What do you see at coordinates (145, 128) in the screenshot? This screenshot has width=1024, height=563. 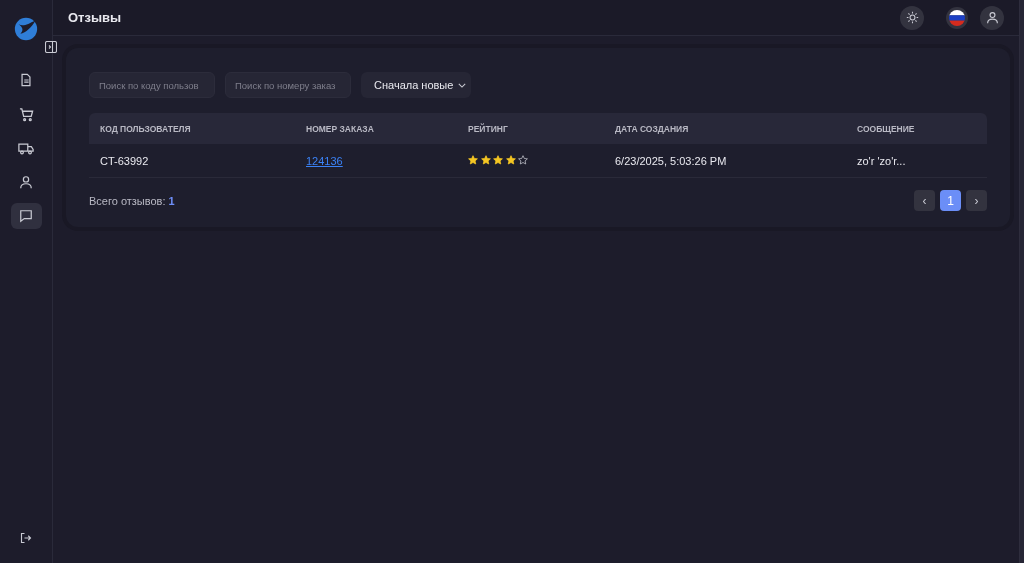 I see `column-header: КОД ПОЛЬЗОВАТЕЛЯ` at bounding box center [145, 128].